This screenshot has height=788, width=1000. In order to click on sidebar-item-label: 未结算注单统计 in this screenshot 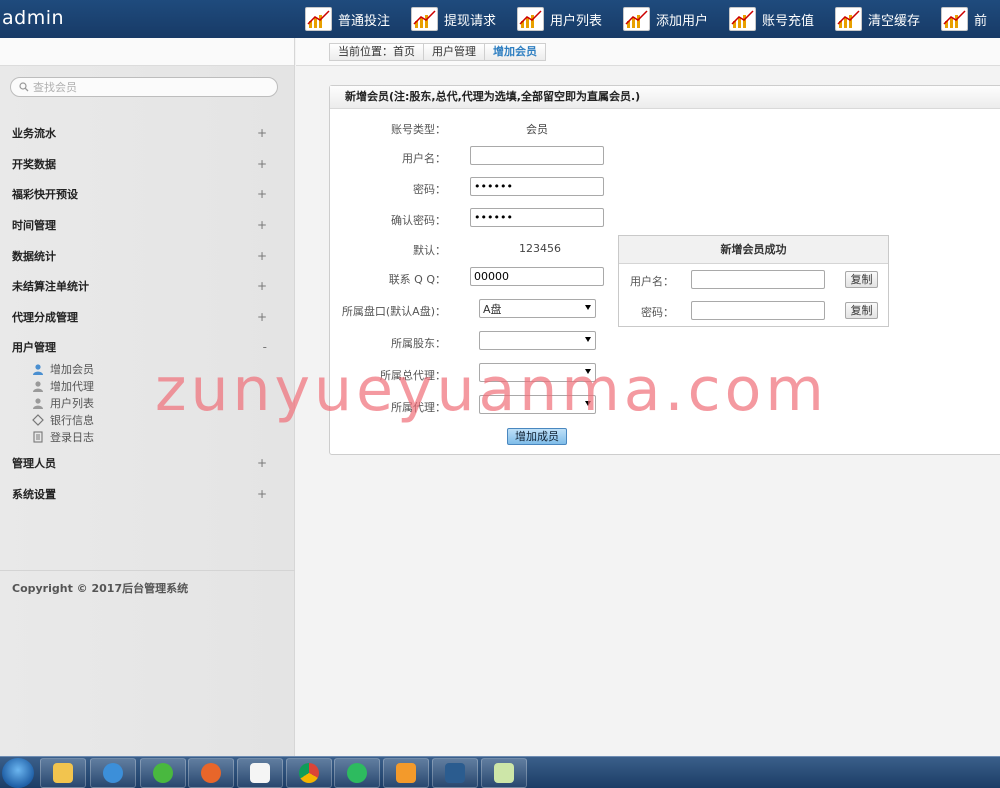, I will do `click(50, 287)`.